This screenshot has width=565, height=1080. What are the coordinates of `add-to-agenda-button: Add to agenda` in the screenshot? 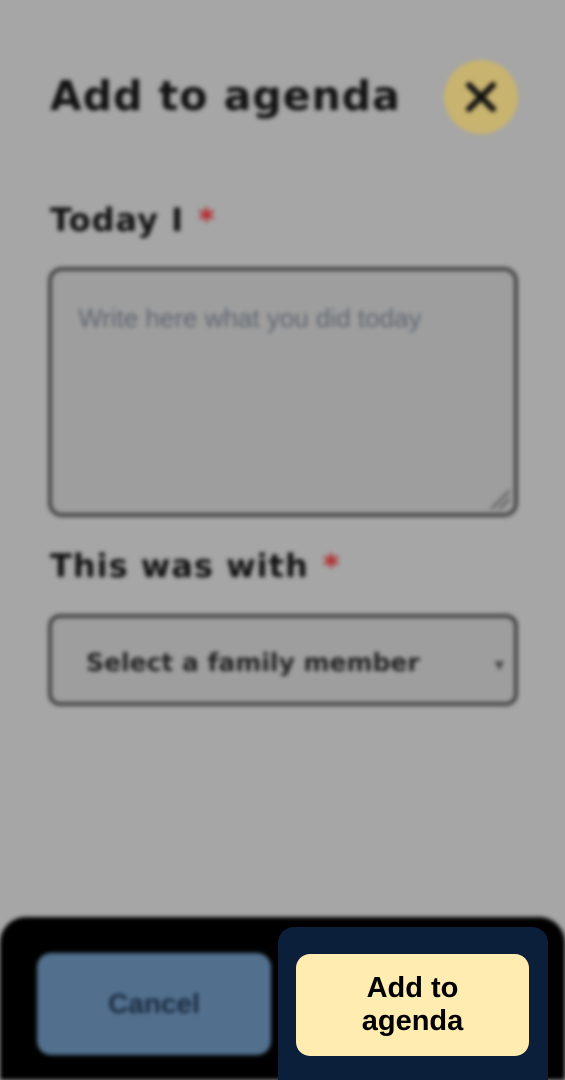 It's located at (412, 1005).